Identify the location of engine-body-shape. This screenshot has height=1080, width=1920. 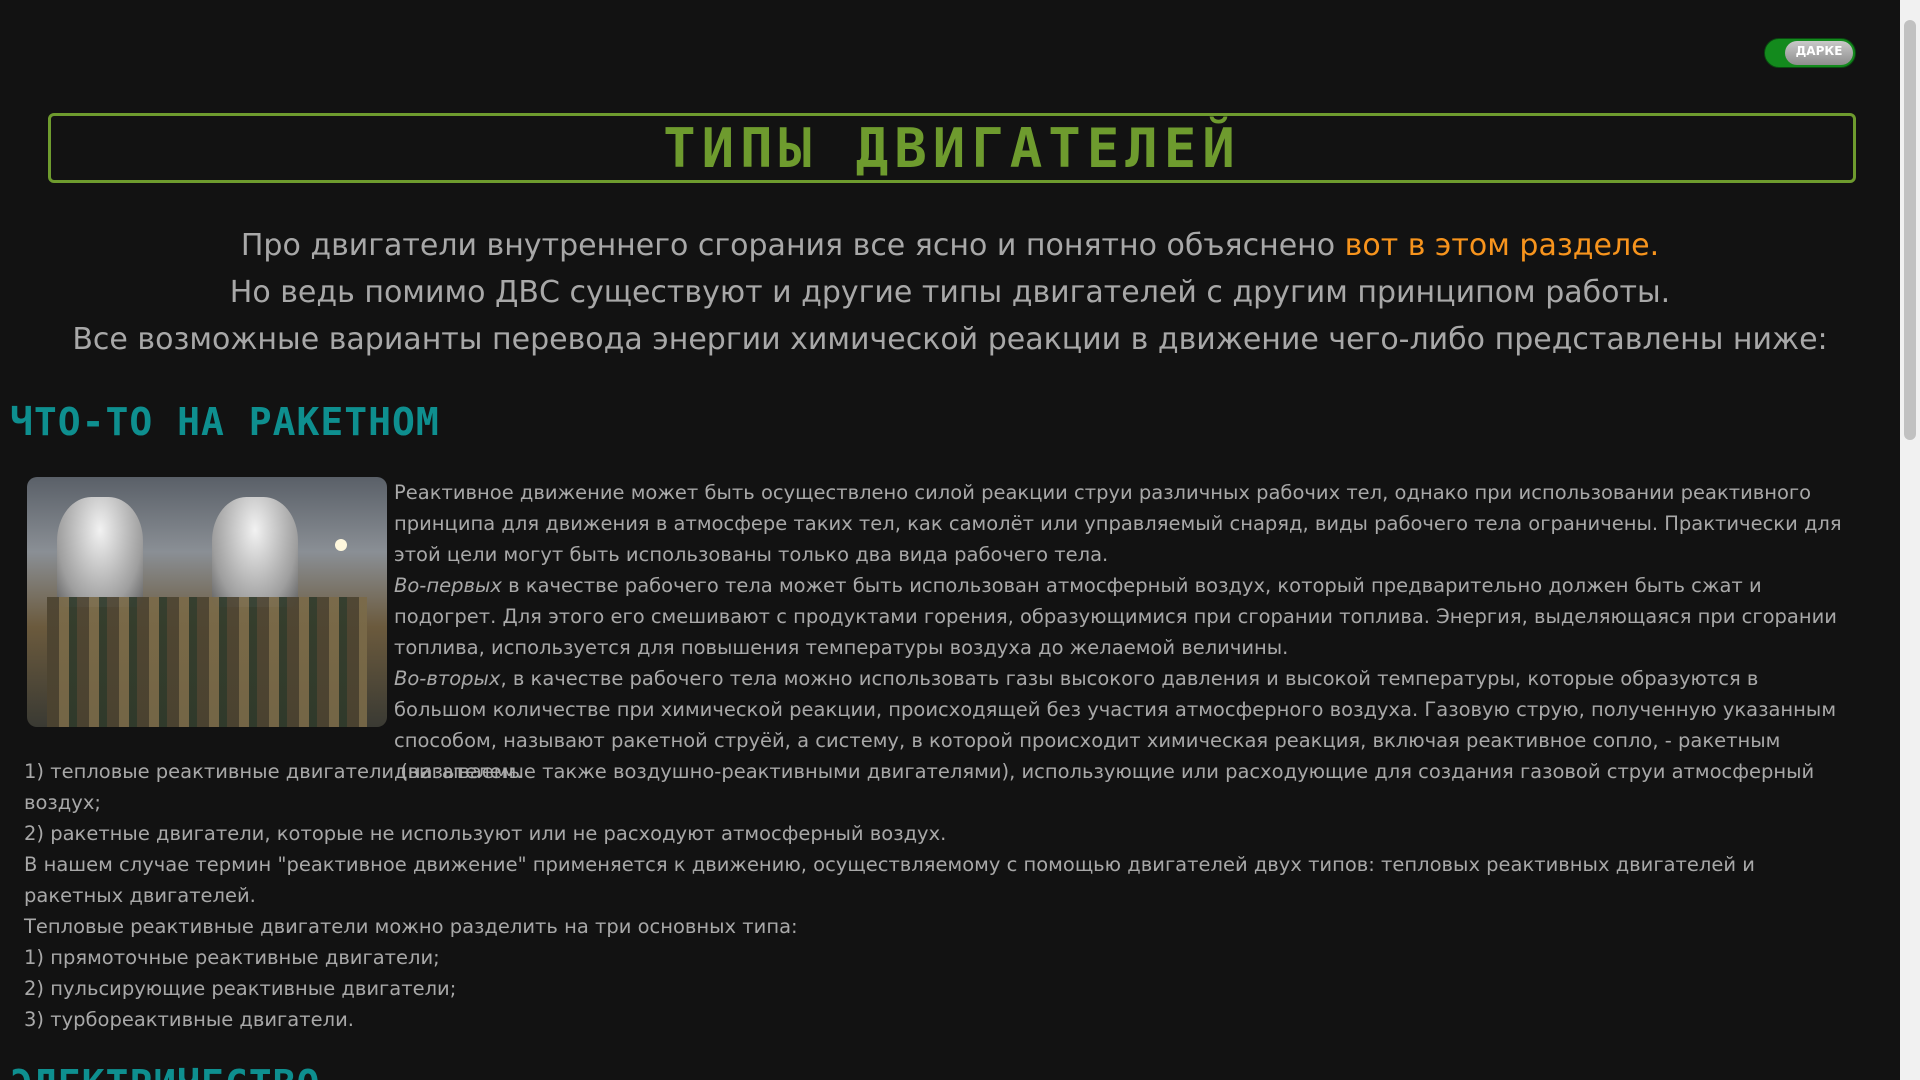
(207, 662).